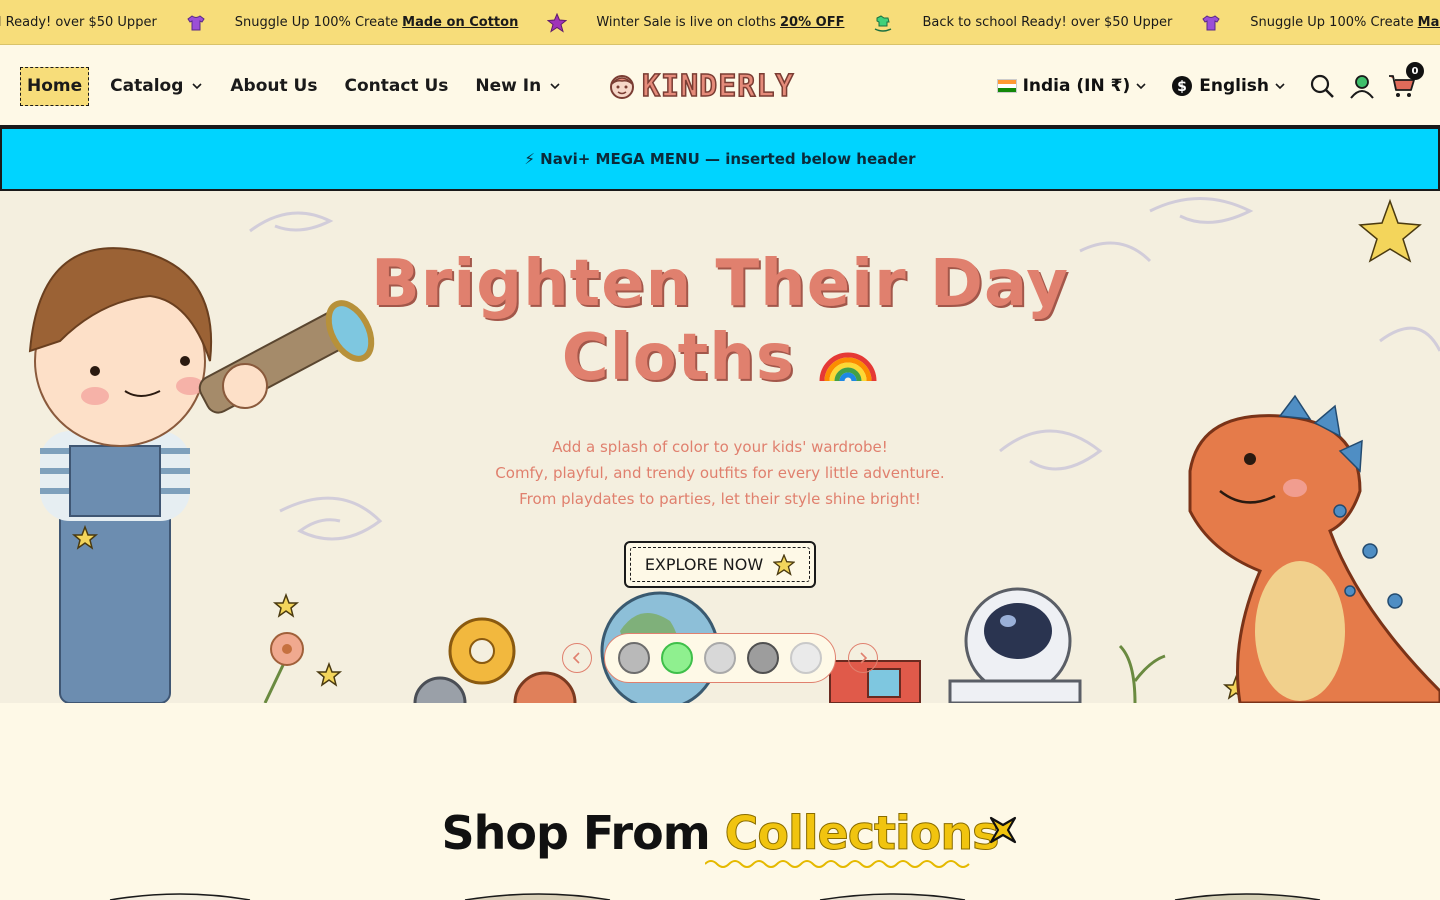  I want to click on squiggle-underline, so click(837, 864).